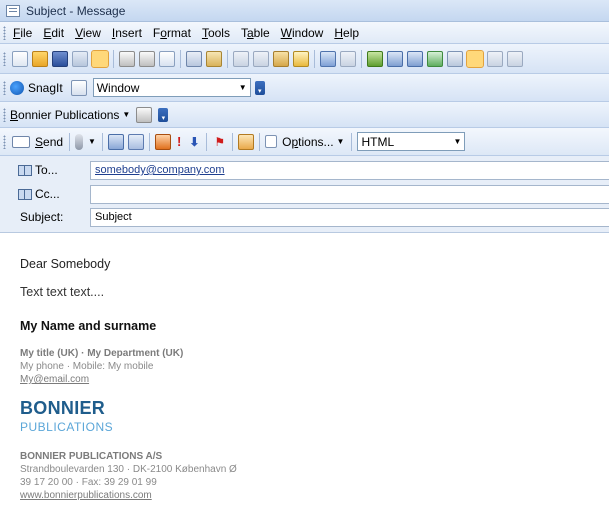  Describe the element at coordinates (495, 58) in the screenshot. I see `document-map-icon` at that location.